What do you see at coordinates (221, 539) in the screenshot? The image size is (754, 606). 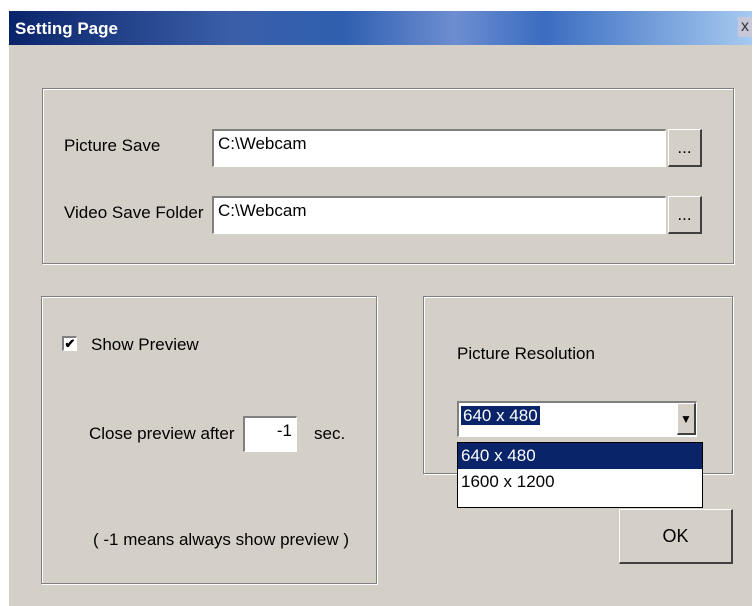 I see `preview-hint: ( -1 means always show preview )` at bounding box center [221, 539].